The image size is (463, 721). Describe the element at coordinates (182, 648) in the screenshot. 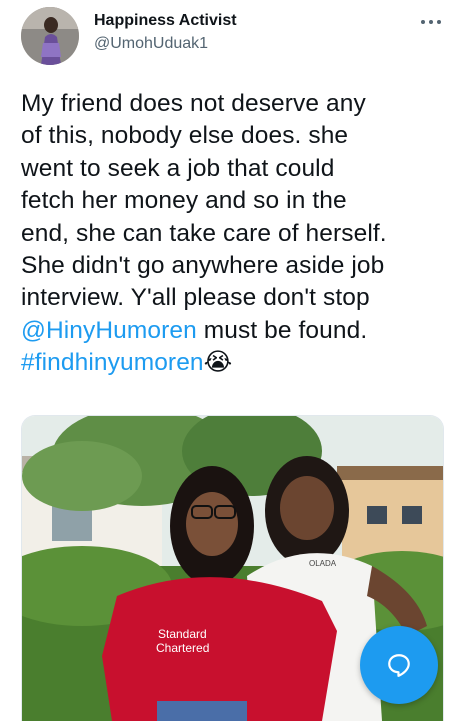

I see `jersey-text-line2: Chartered` at that location.